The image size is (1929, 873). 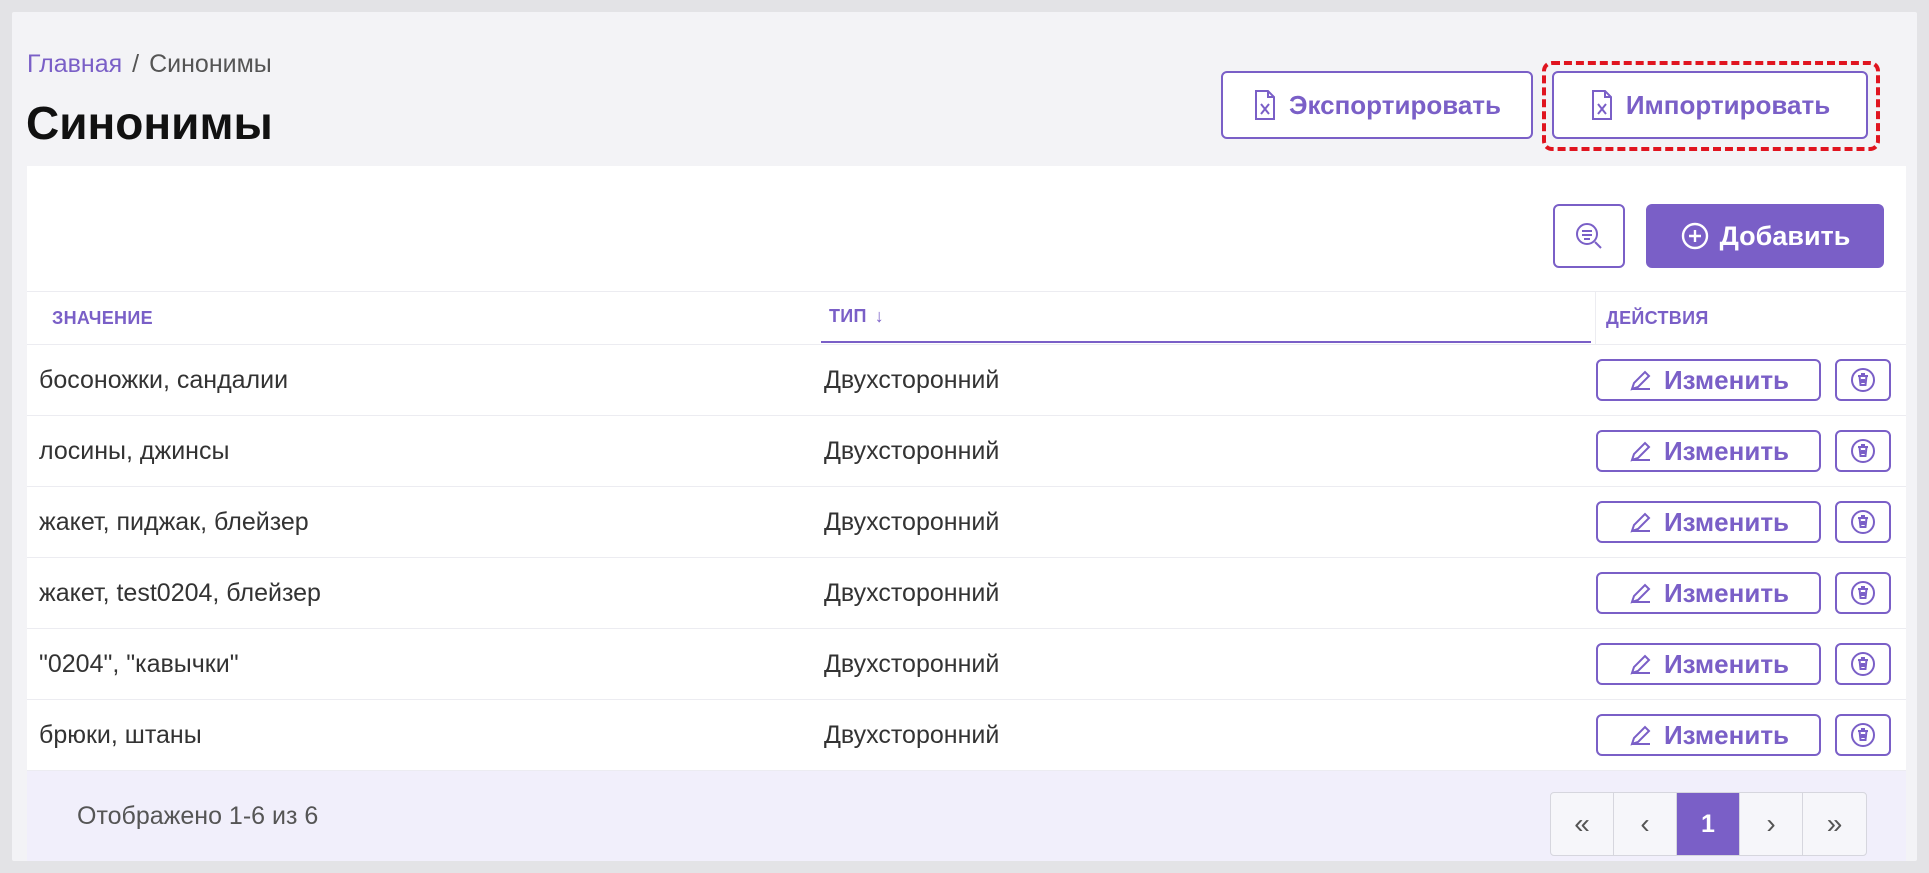 What do you see at coordinates (1645, 824) in the screenshot?
I see `prev-page-button: ‹` at bounding box center [1645, 824].